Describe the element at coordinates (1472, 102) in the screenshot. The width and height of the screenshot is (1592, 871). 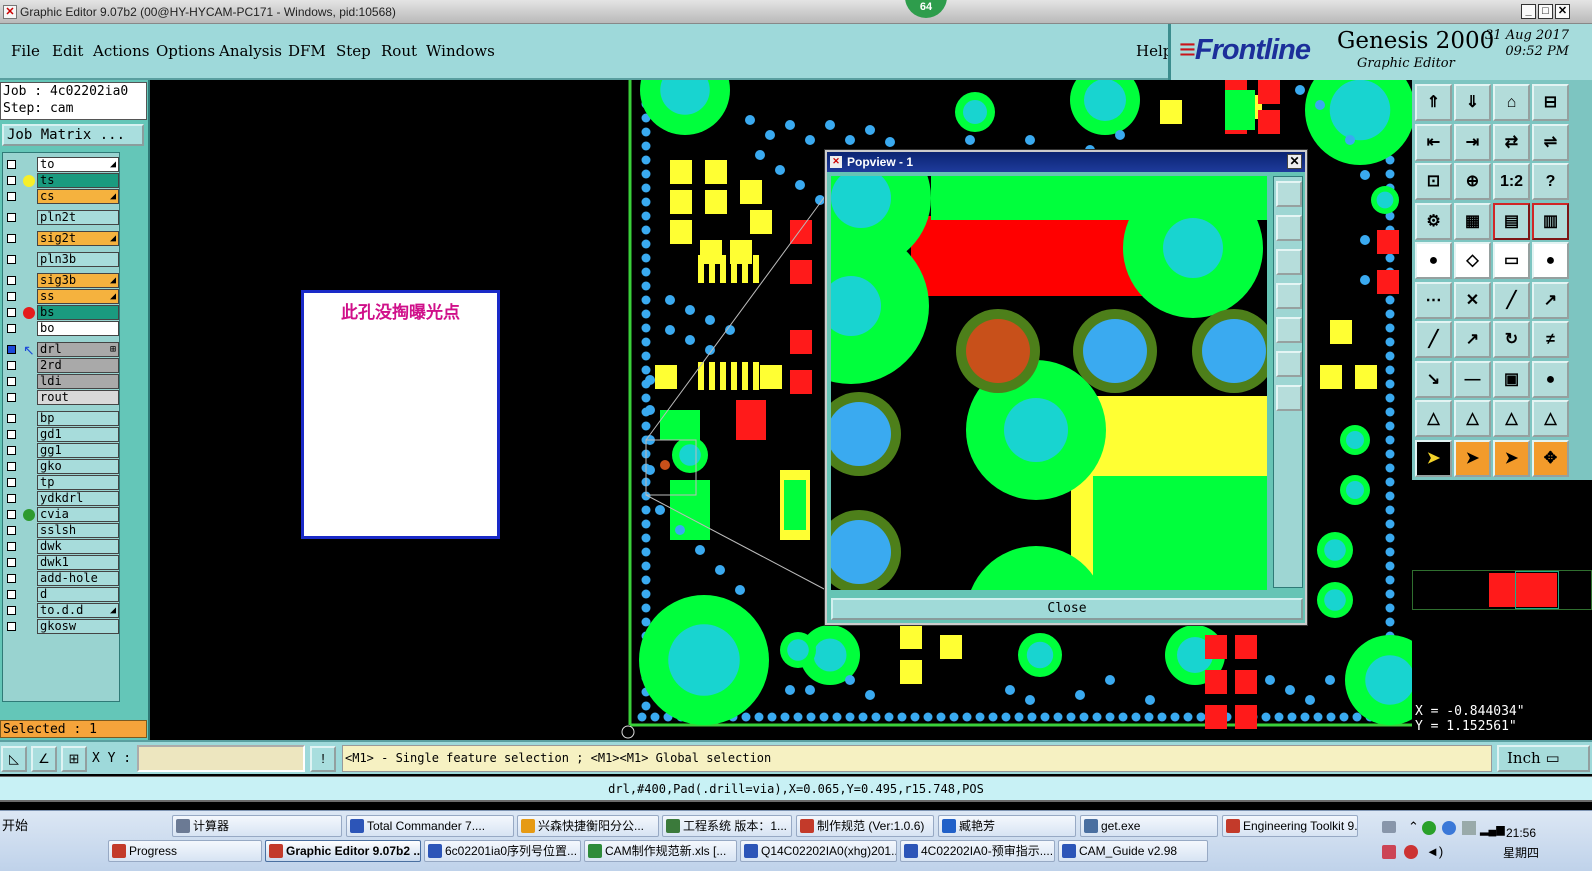
I see `move-down-icon: ⇓` at that location.